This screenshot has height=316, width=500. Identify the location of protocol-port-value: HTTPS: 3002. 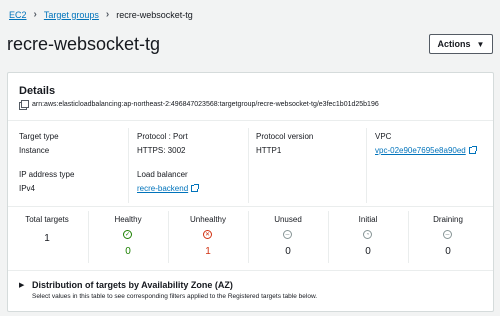
(161, 150).